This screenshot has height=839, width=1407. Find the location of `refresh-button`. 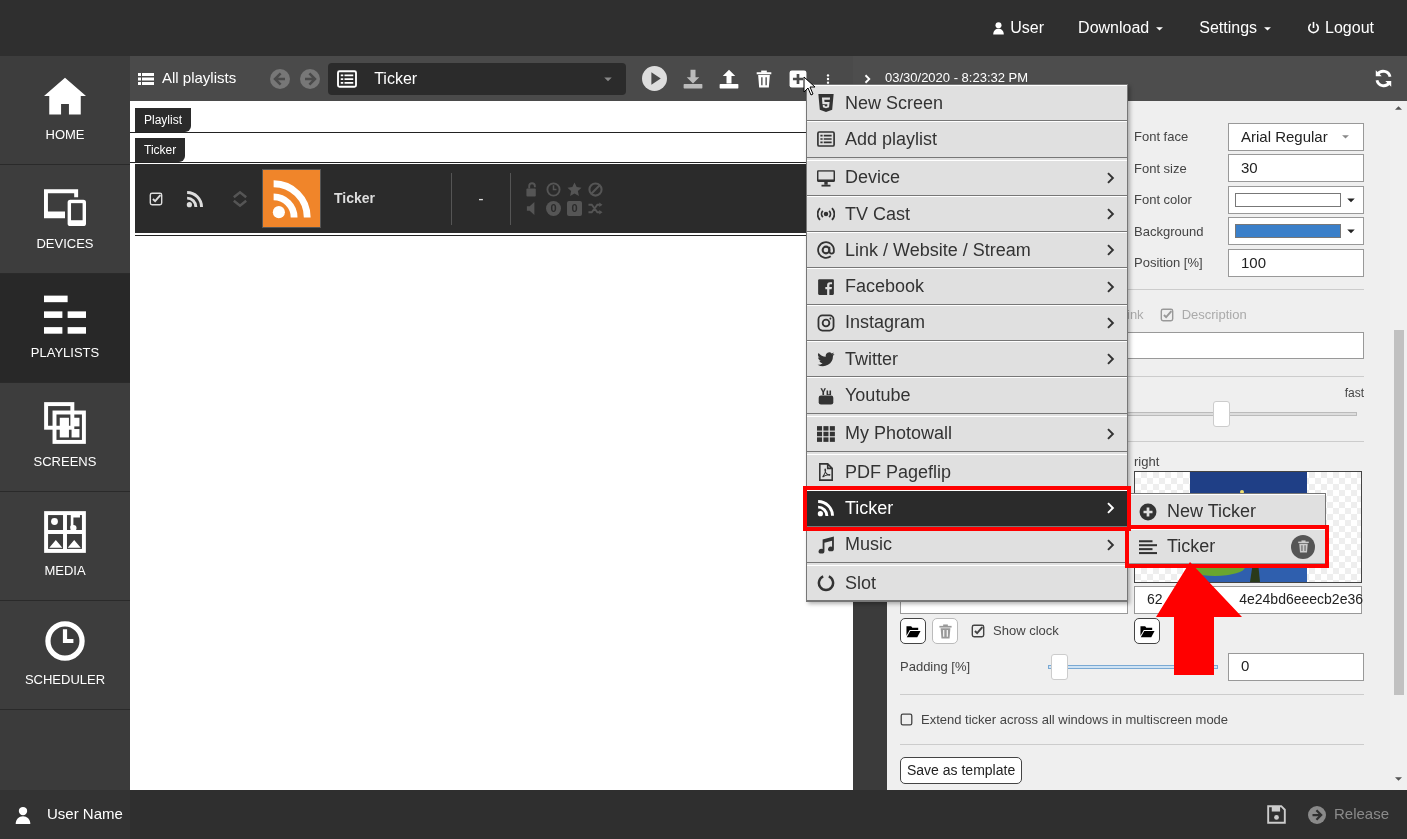

refresh-button is located at coordinates (1383, 78).